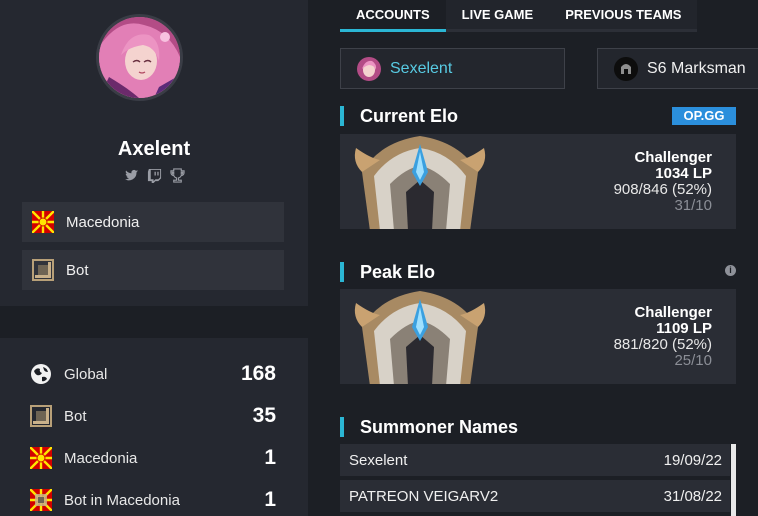 Image resolution: width=758 pixels, height=516 pixels. I want to click on twitch-icon, so click(154, 175).